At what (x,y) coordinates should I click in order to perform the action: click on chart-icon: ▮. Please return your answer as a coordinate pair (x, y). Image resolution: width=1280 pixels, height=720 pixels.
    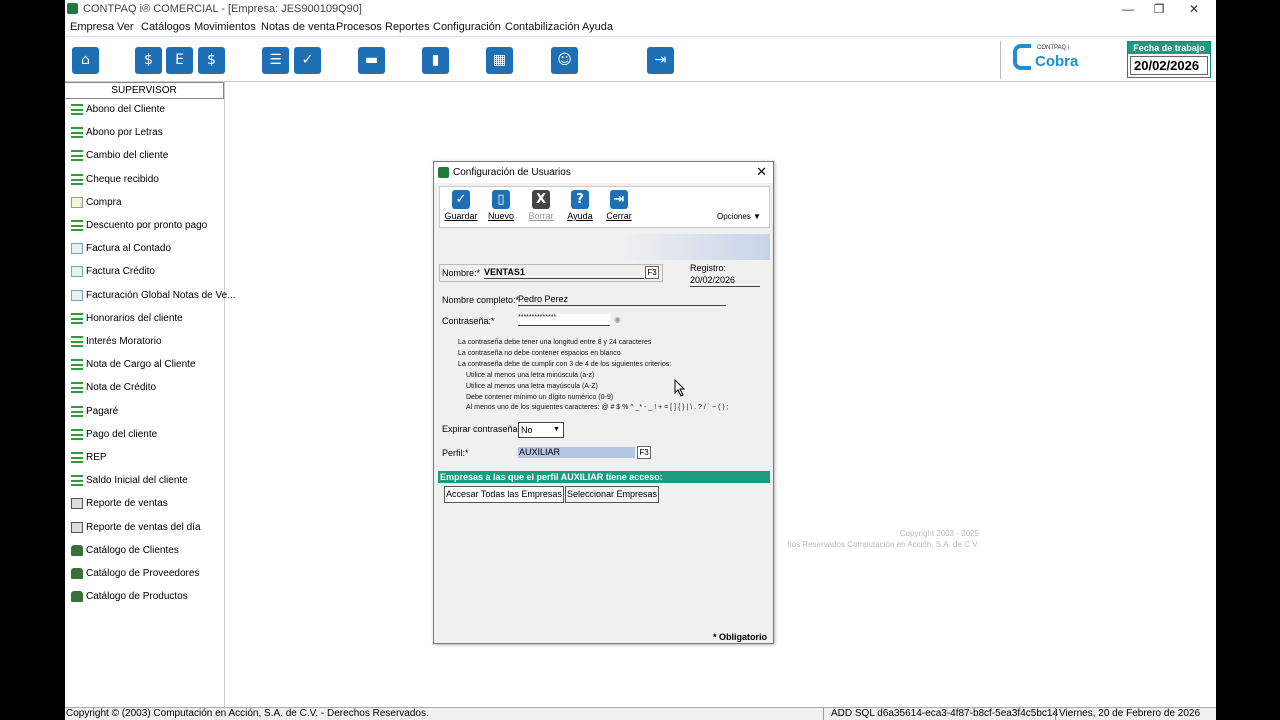
    Looking at the image, I should click on (435, 60).